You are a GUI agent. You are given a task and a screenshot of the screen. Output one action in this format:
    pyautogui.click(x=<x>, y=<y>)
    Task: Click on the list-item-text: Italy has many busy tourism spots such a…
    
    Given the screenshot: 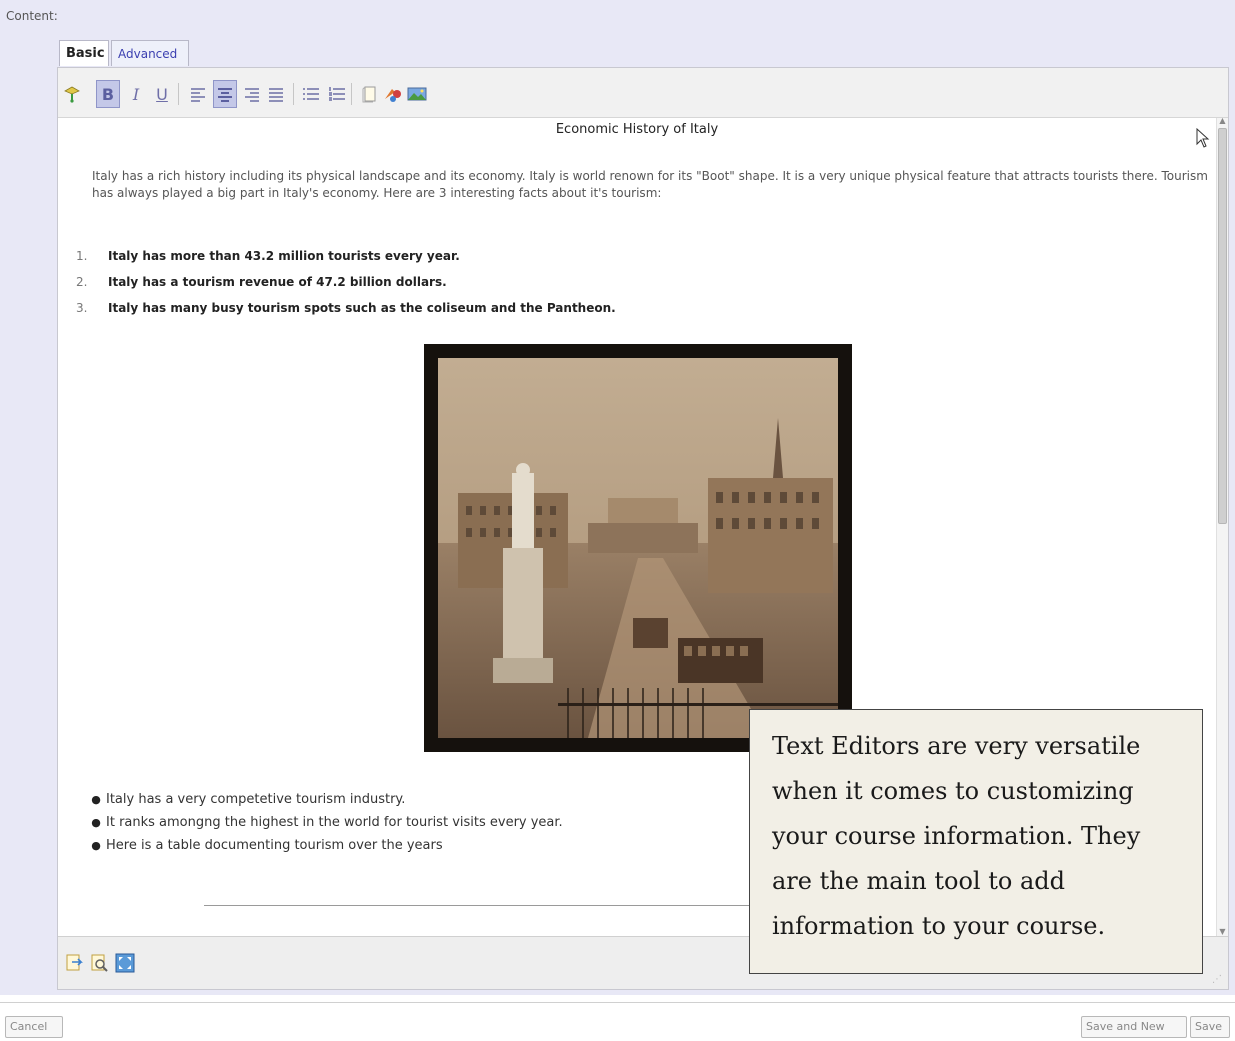 What is the action you would take?
    pyautogui.click(x=362, y=308)
    